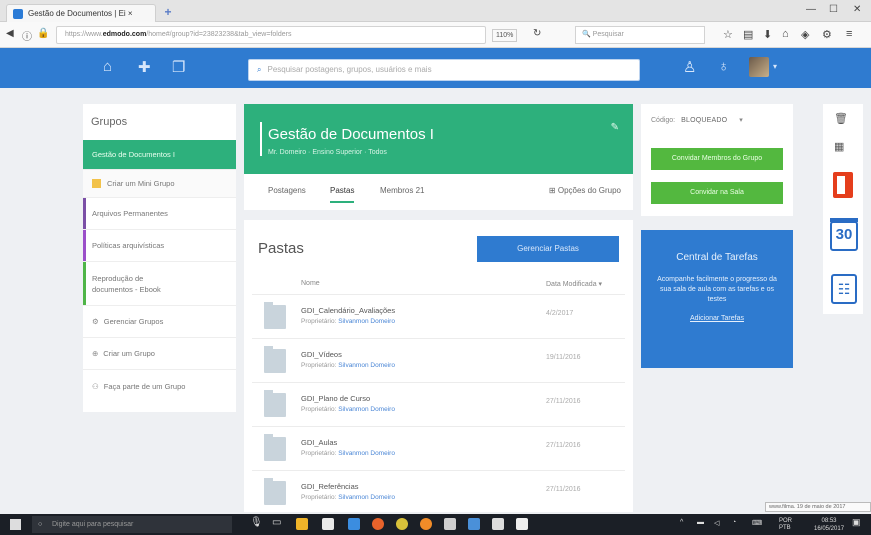  What do you see at coordinates (450, 524) in the screenshot?
I see `app-icon` at bounding box center [450, 524].